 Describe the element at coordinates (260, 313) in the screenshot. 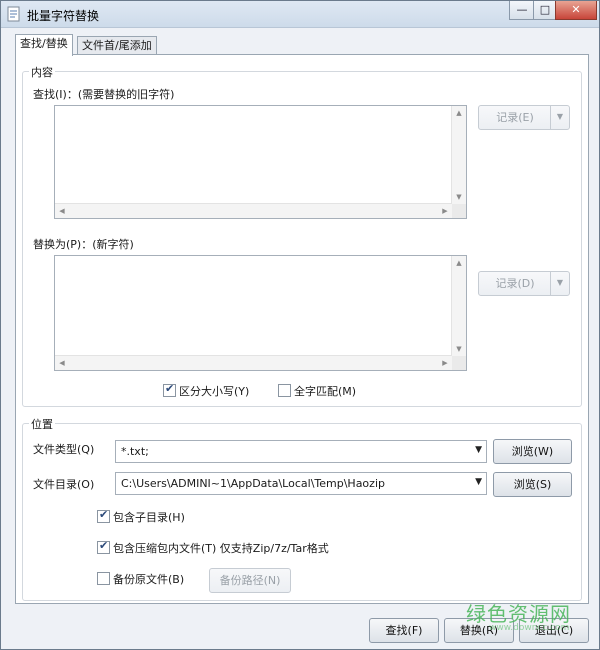

I see `replace-textarea: ▲ ▼ ◀ ▶` at that location.